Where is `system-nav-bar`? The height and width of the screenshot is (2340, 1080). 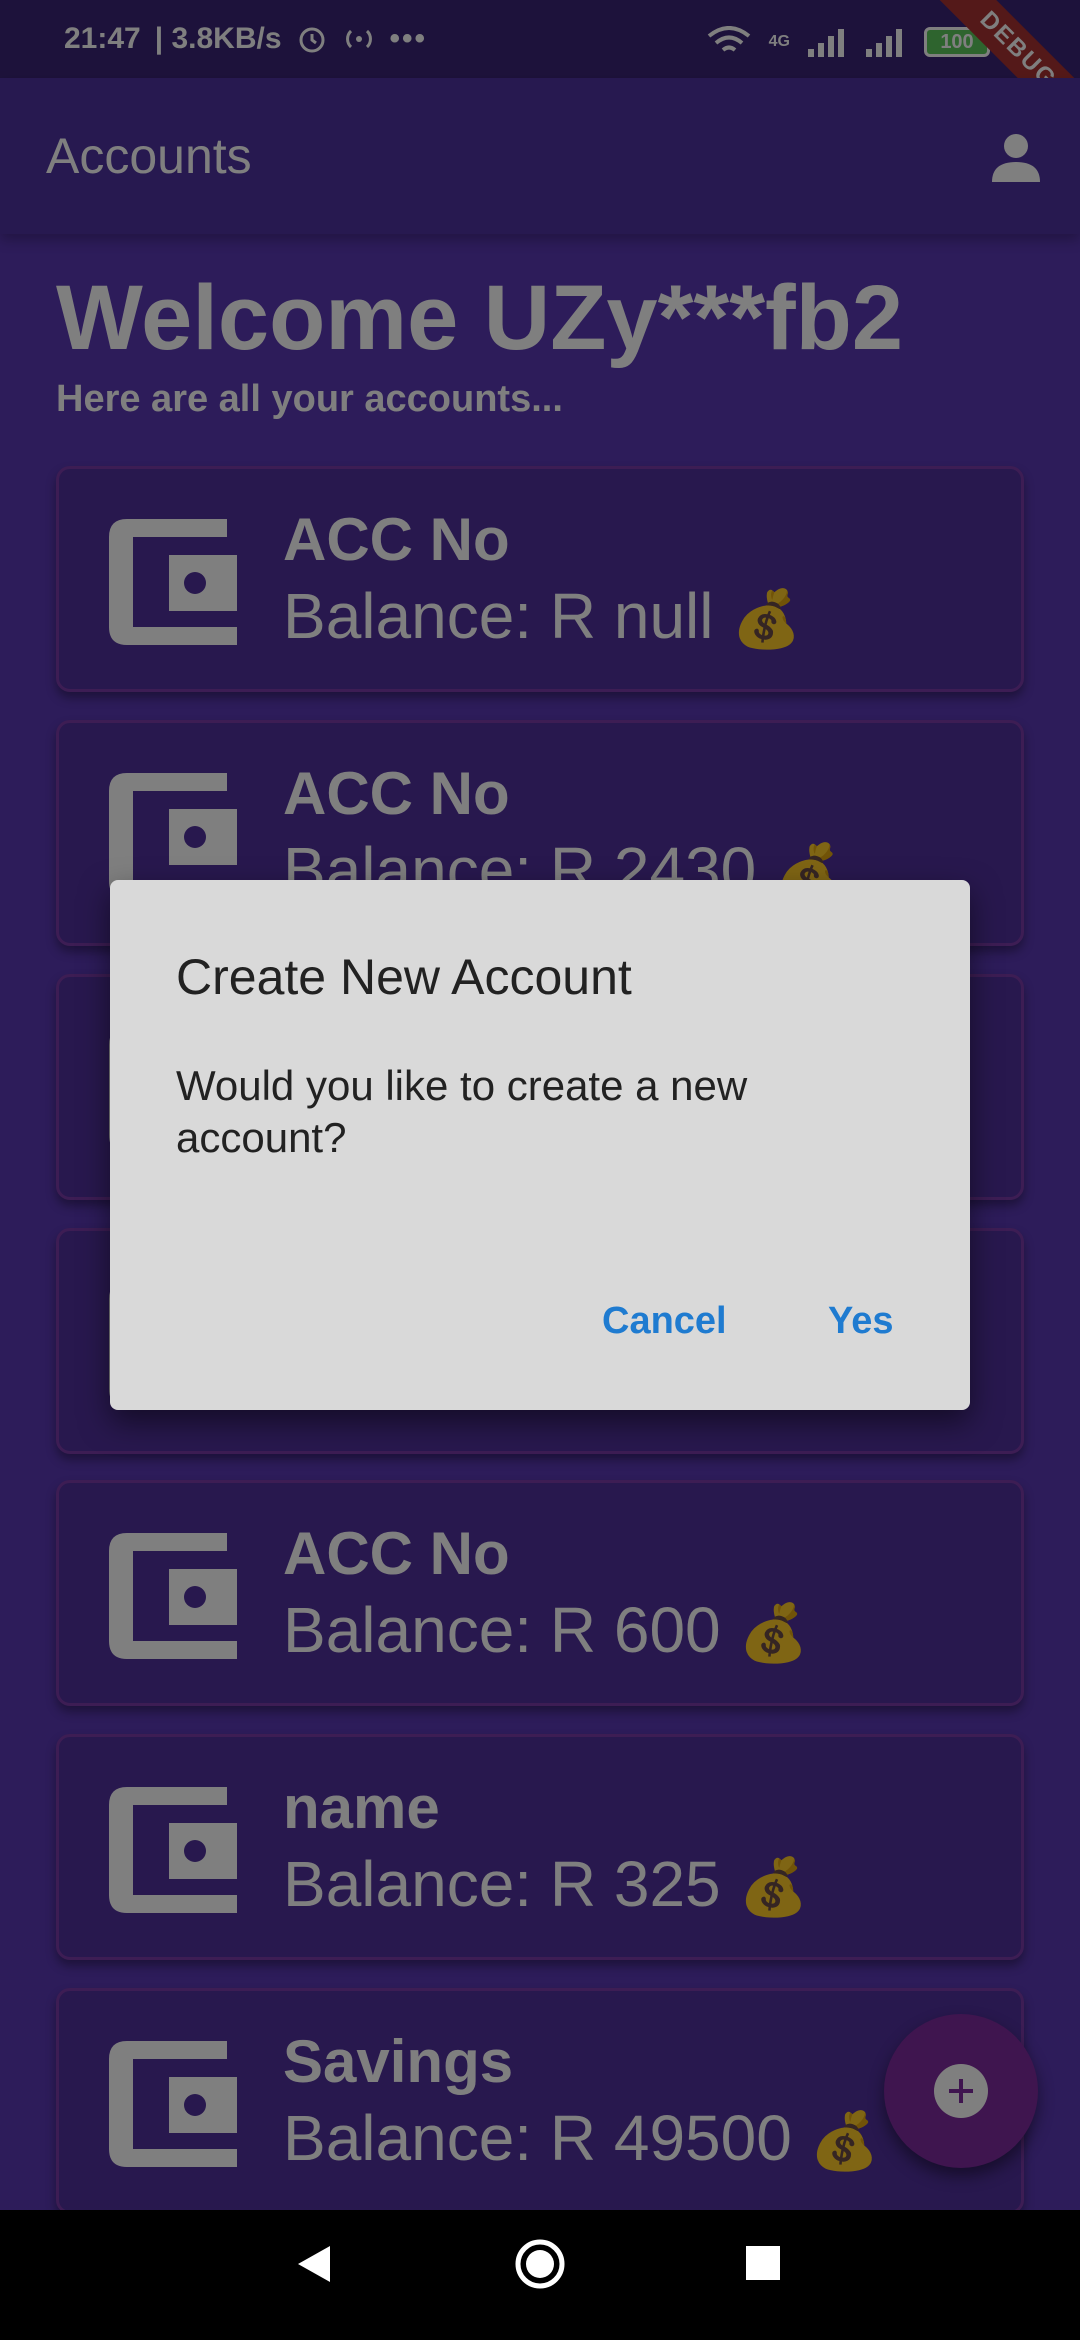 system-nav-bar is located at coordinates (540, 2275).